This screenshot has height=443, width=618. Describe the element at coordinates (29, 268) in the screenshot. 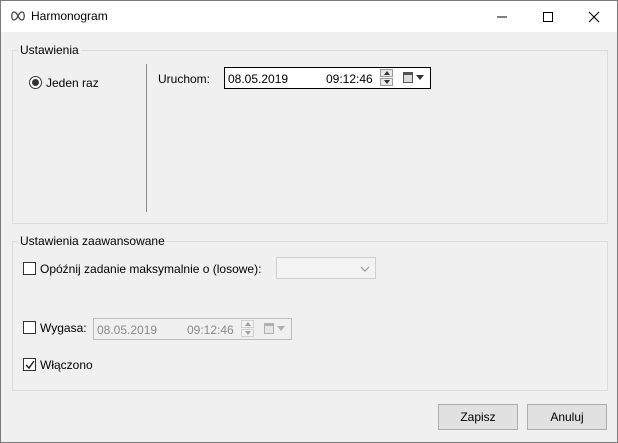

I see `delay-checkbox` at that location.